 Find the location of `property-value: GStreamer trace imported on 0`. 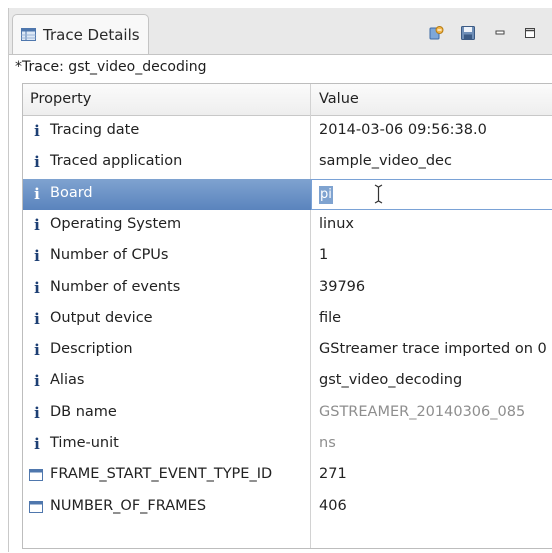

property-value: GStreamer trace imported on 0 is located at coordinates (433, 349).